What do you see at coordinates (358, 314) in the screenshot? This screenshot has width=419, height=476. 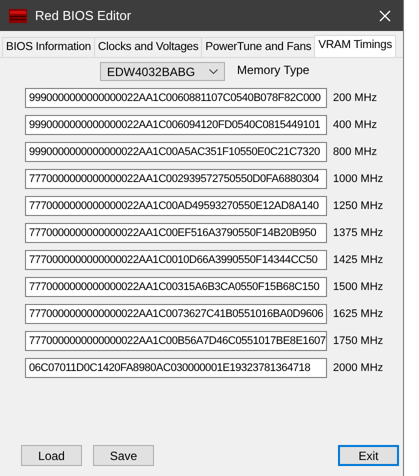 I see `frequency-label: 1625 MHz` at bounding box center [358, 314].